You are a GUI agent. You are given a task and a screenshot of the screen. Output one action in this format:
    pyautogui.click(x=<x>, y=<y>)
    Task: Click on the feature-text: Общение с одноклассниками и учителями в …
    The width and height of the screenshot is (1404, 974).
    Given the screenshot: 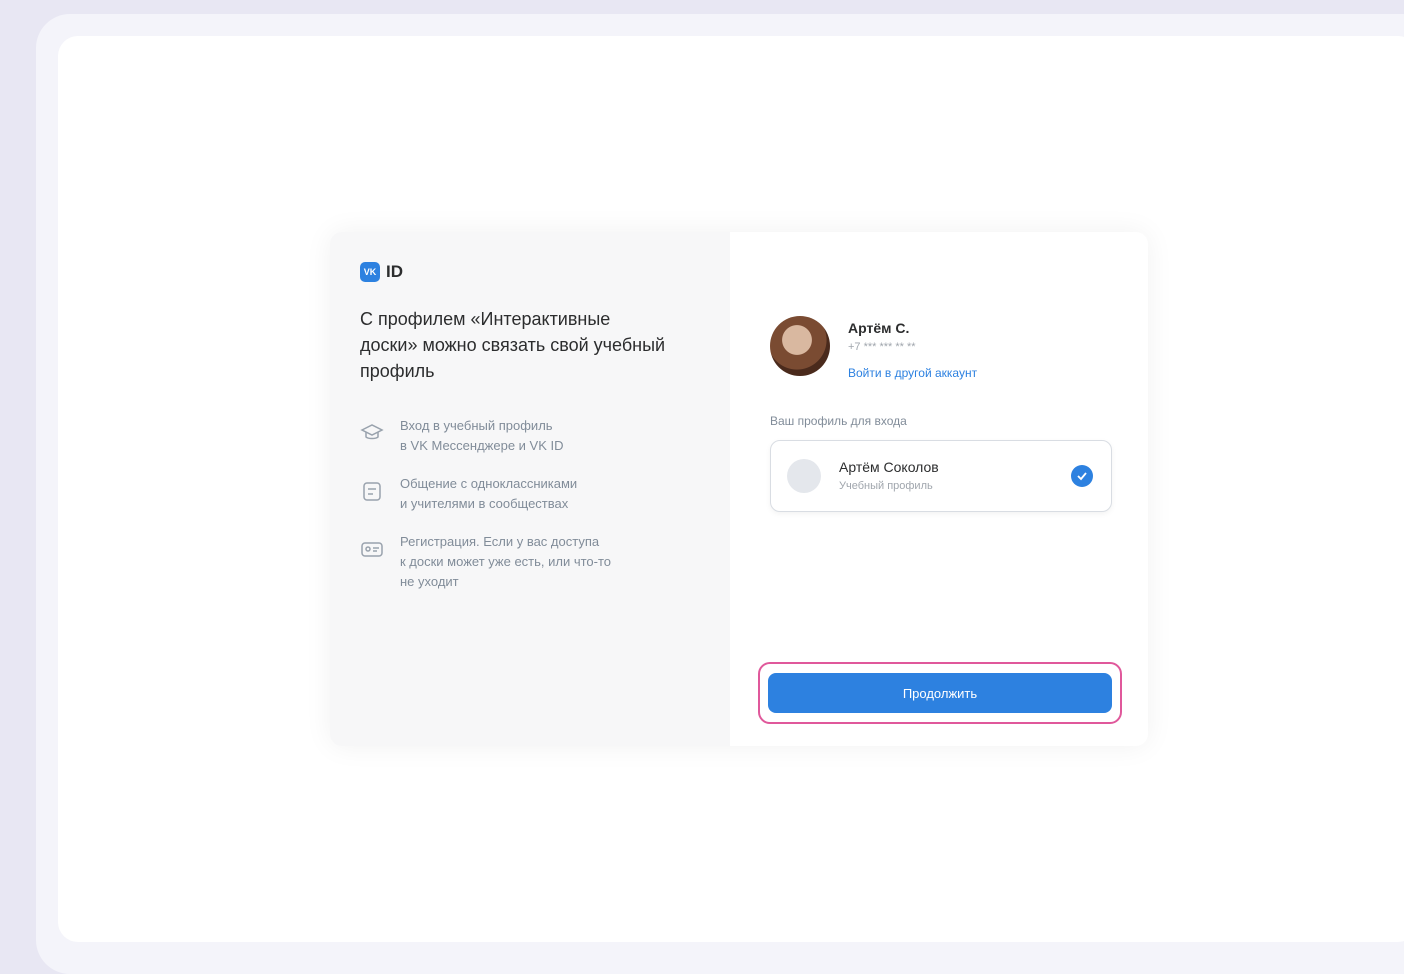 What is the action you would take?
    pyautogui.click(x=489, y=493)
    